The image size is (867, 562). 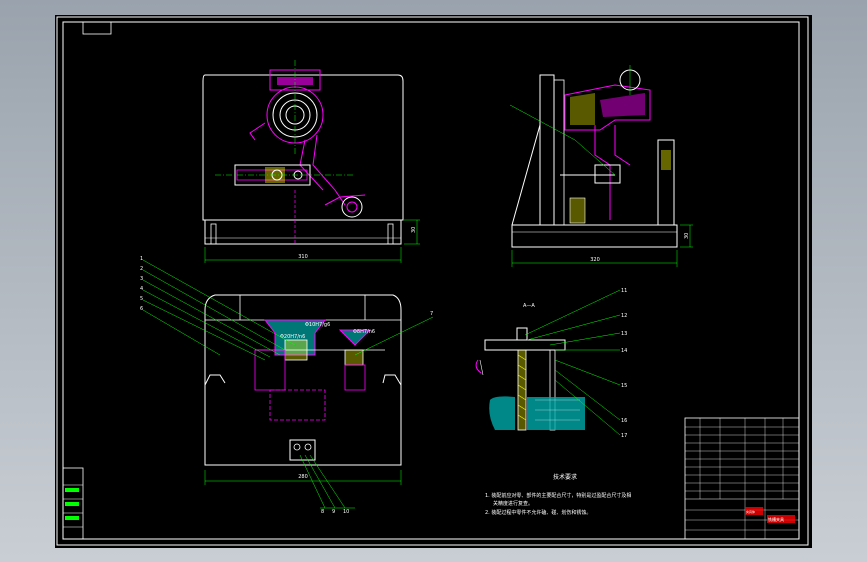 I want to click on balloon-label: 9, so click(x=333, y=512).